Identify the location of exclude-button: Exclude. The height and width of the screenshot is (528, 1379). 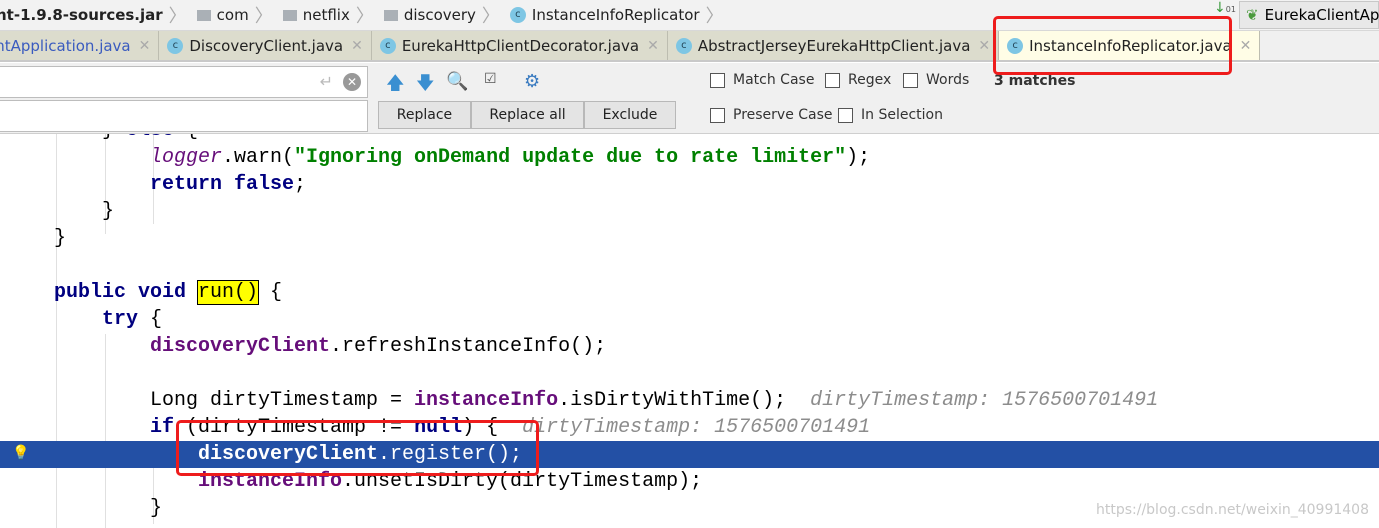
(630, 115).